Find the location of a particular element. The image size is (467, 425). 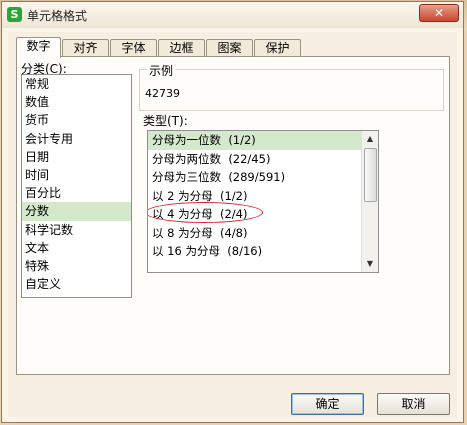

scroll-down-arrow-icon: ▼ is located at coordinates (370, 264).